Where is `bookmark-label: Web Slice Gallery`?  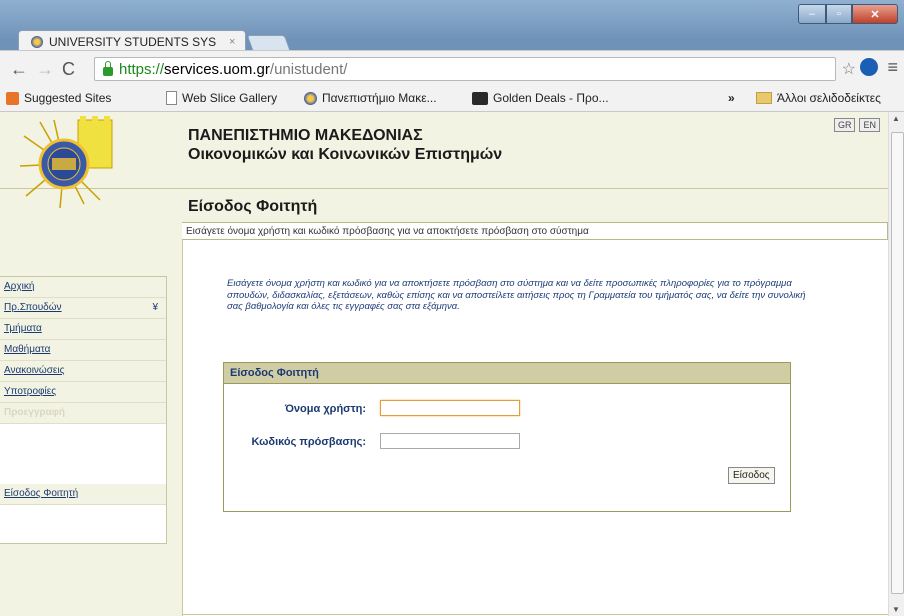 bookmark-label: Web Slice Gallery is located at coordinates (230, 98).